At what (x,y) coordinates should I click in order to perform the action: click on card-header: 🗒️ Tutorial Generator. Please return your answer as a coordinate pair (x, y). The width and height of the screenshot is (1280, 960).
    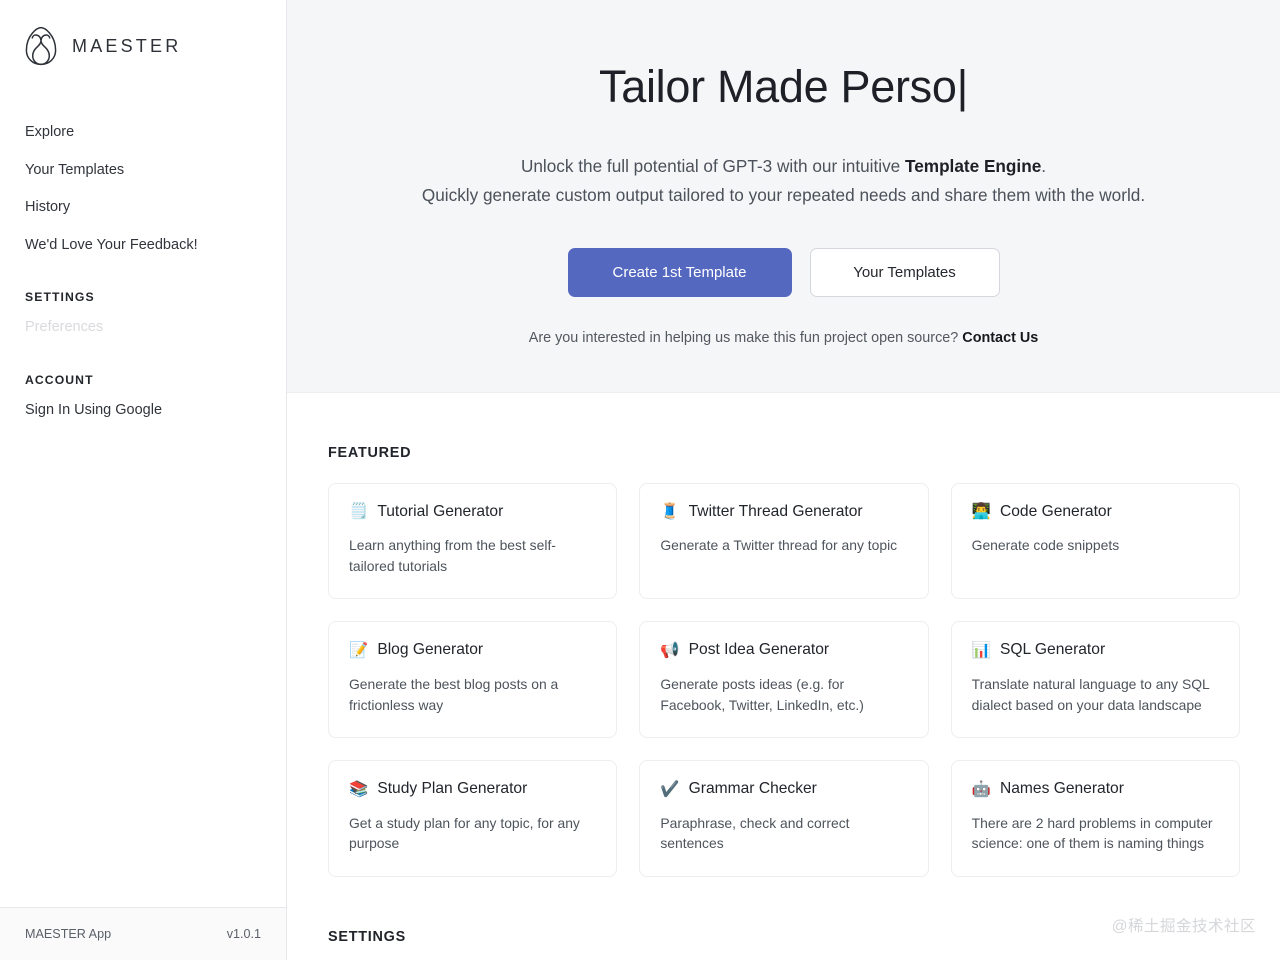
    Looking at the image, I should click on (472, 512).